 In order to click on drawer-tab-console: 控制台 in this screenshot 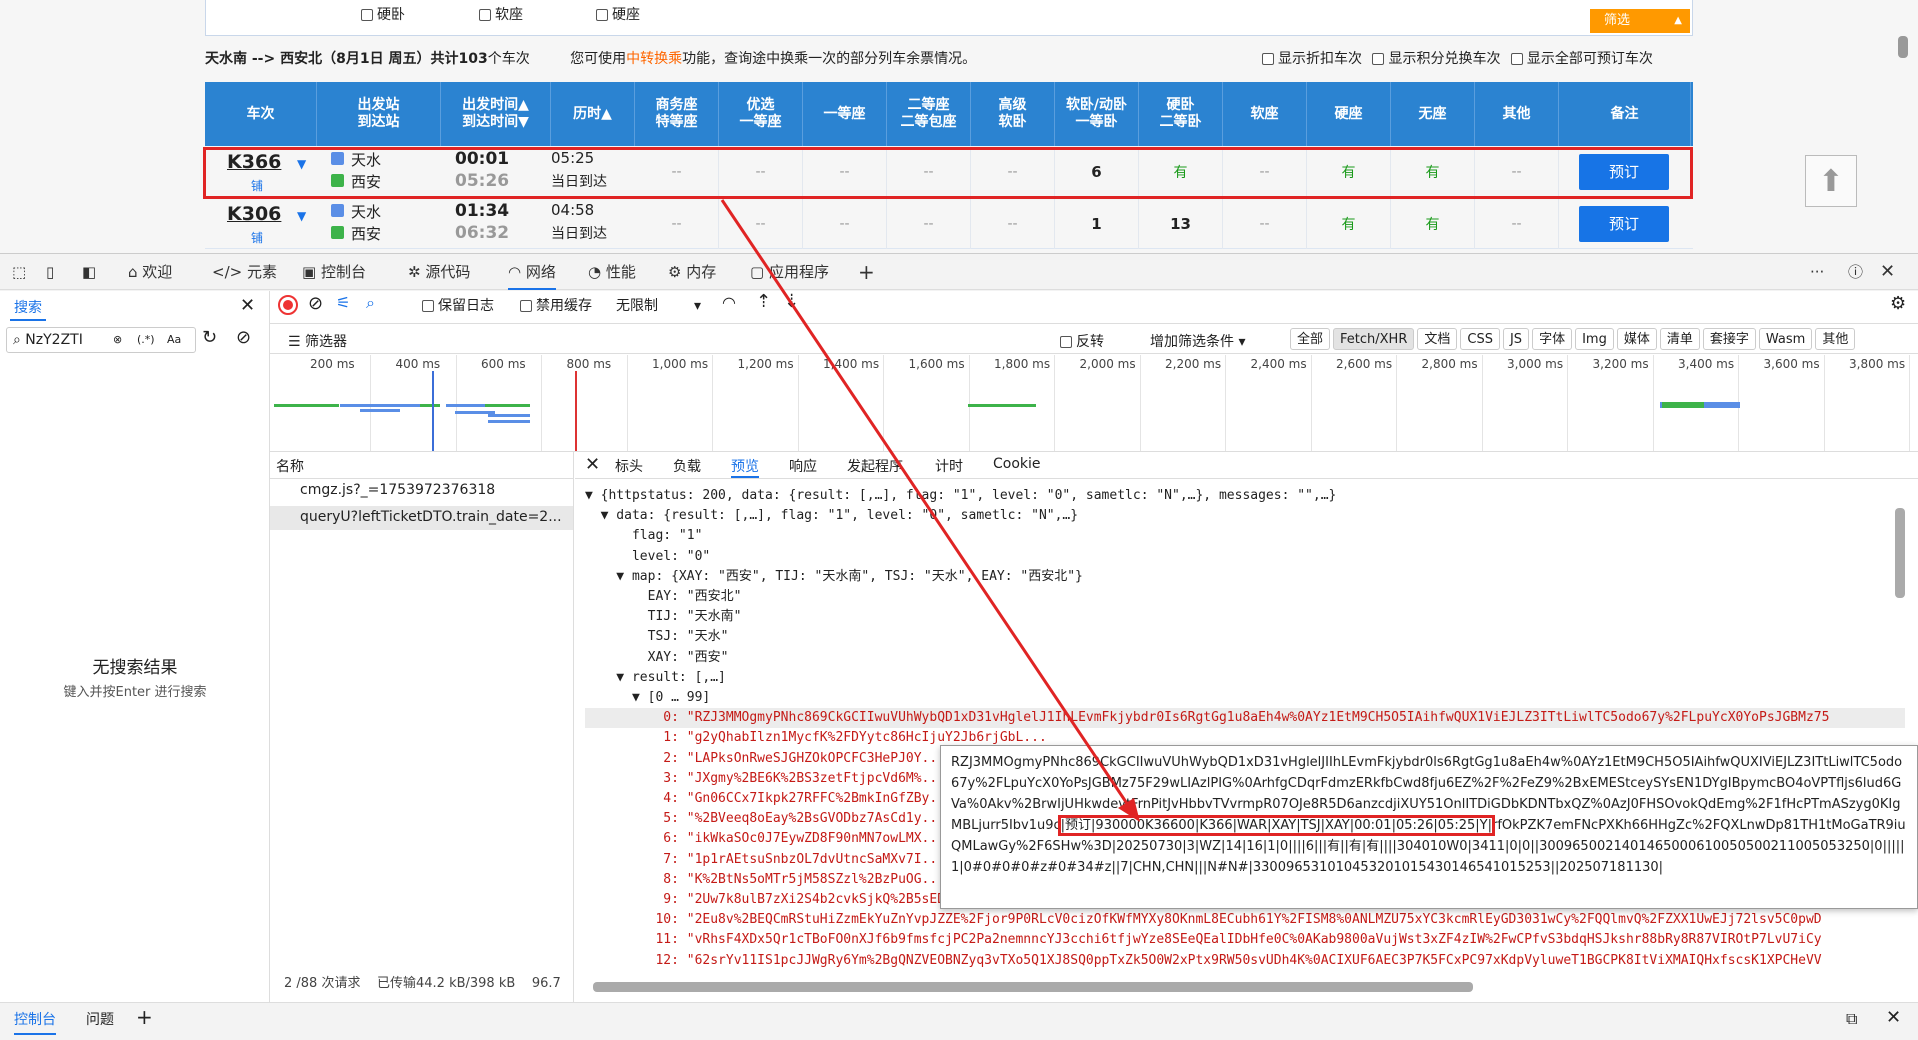, I will do `click(35, 1022)`.